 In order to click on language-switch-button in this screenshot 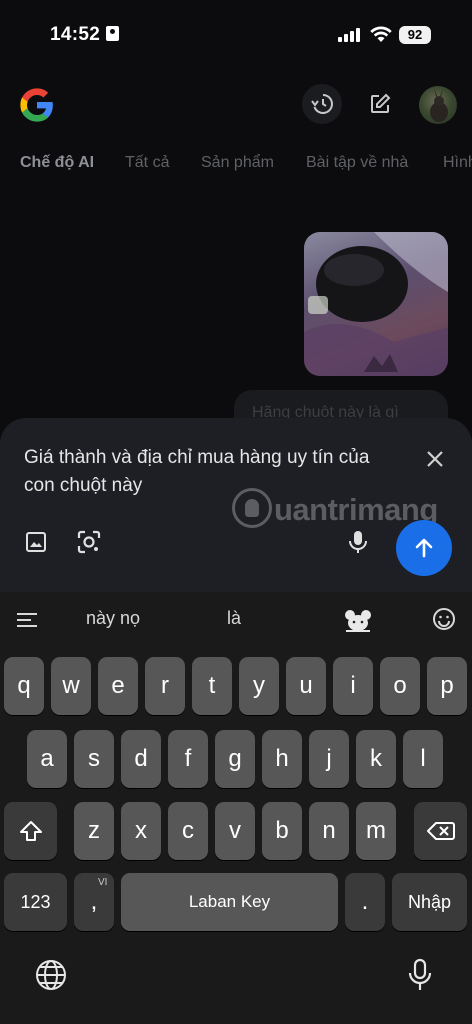, I will do `click(51, 975)`.